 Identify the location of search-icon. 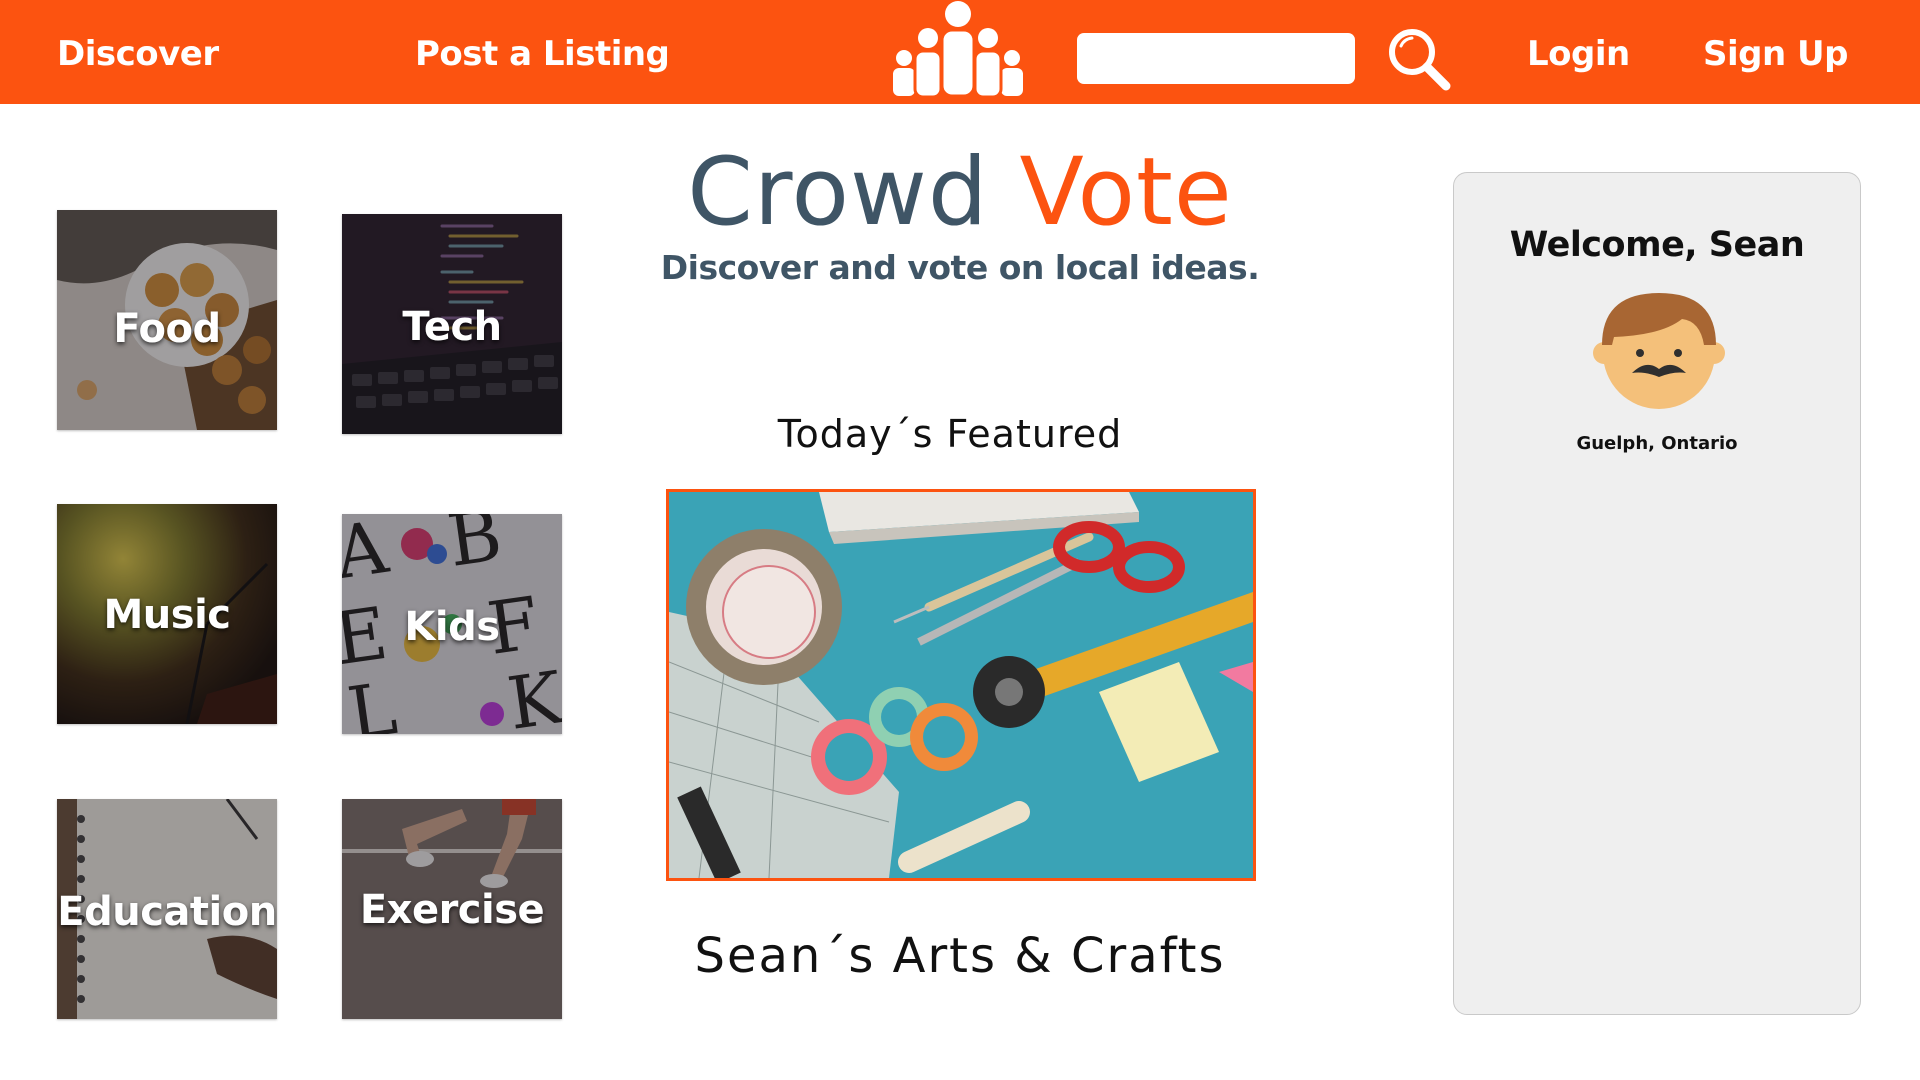
(1420, 60).